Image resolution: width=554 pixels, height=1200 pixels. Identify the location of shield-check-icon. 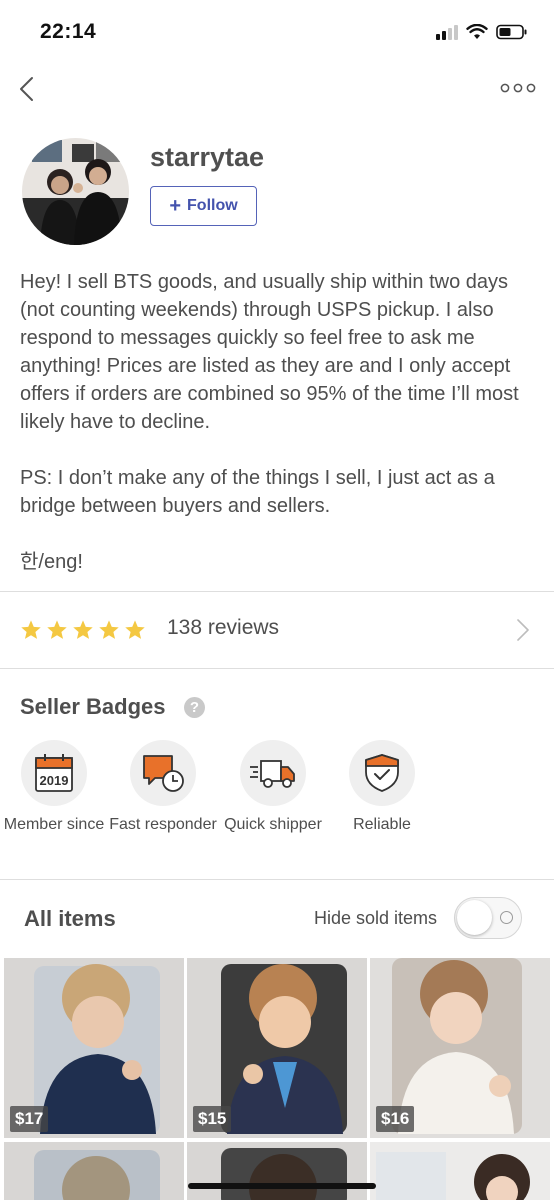
(382, 773).